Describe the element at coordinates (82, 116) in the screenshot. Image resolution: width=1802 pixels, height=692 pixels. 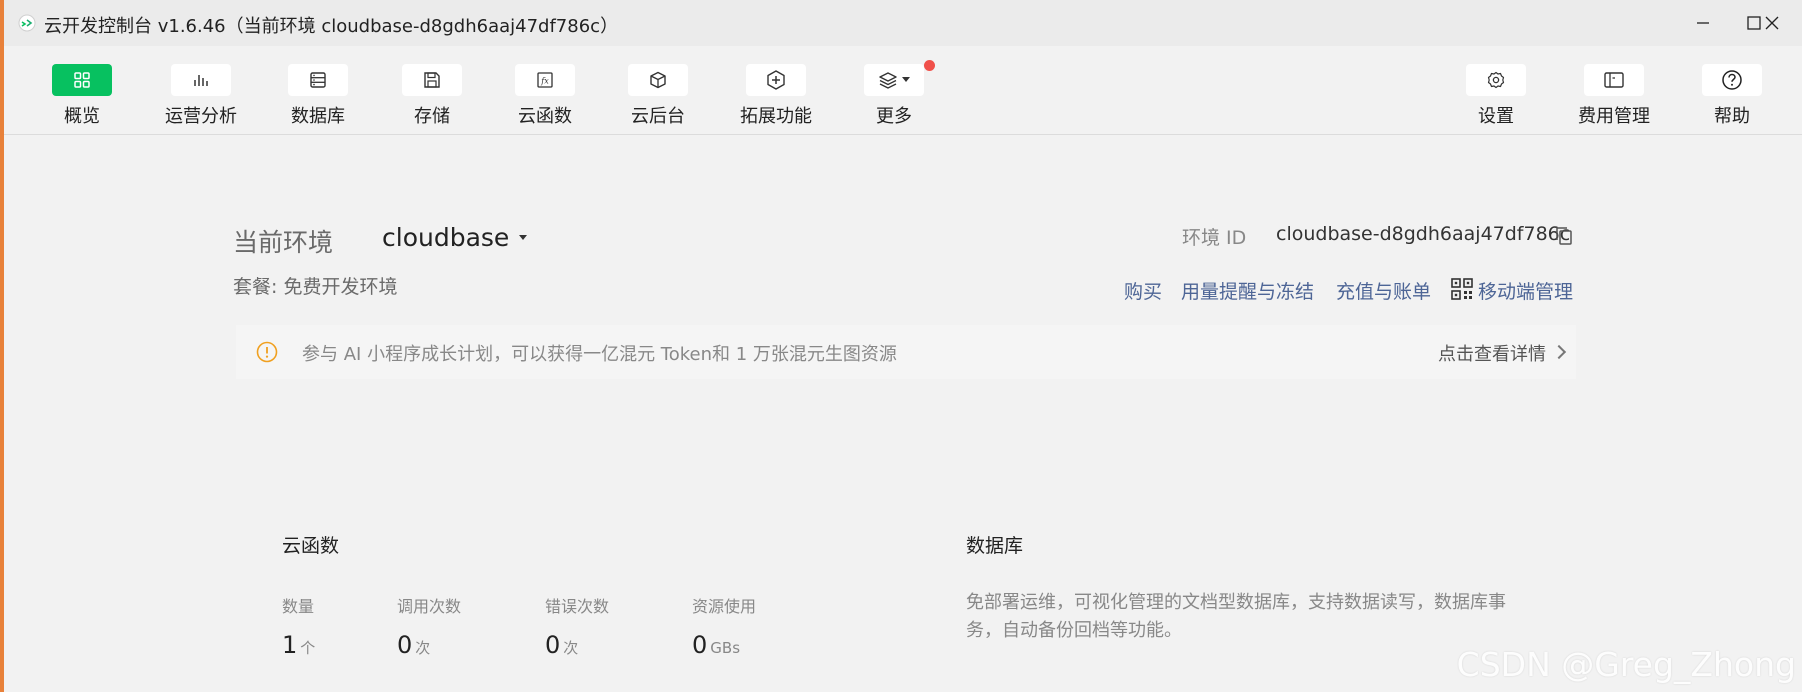
I see `tab-label: 概览` at that location.